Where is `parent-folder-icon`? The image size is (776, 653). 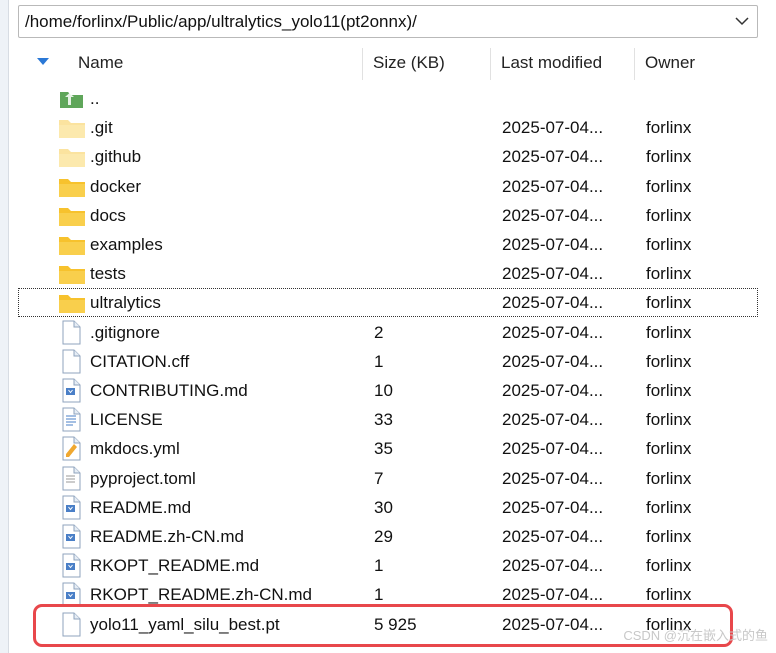
parent-folder-icon is located at coordinates (72, 98).